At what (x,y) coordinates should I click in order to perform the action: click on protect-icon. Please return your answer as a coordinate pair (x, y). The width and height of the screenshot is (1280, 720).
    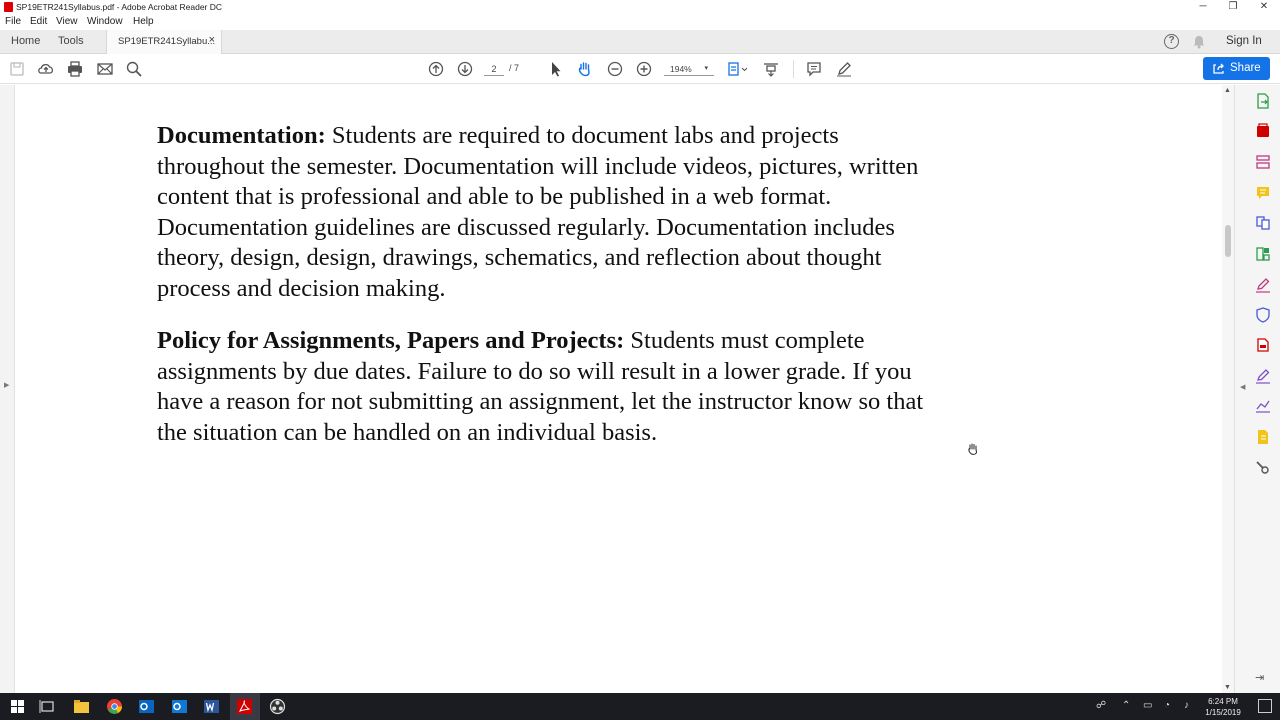
    Looking at the image, I should click on (1263, 315).